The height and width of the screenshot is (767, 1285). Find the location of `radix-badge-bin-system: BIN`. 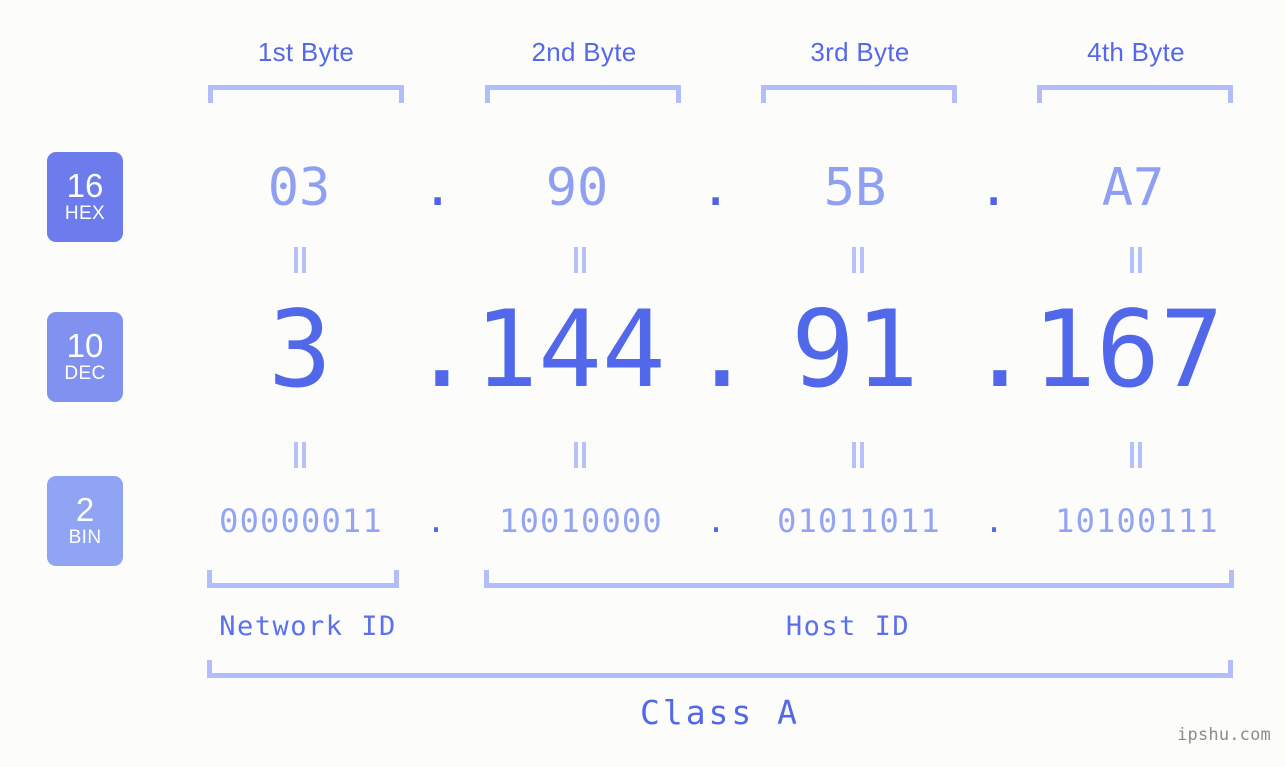

radix-badge-bin-system: BIN is located at coordinates (85, 537).